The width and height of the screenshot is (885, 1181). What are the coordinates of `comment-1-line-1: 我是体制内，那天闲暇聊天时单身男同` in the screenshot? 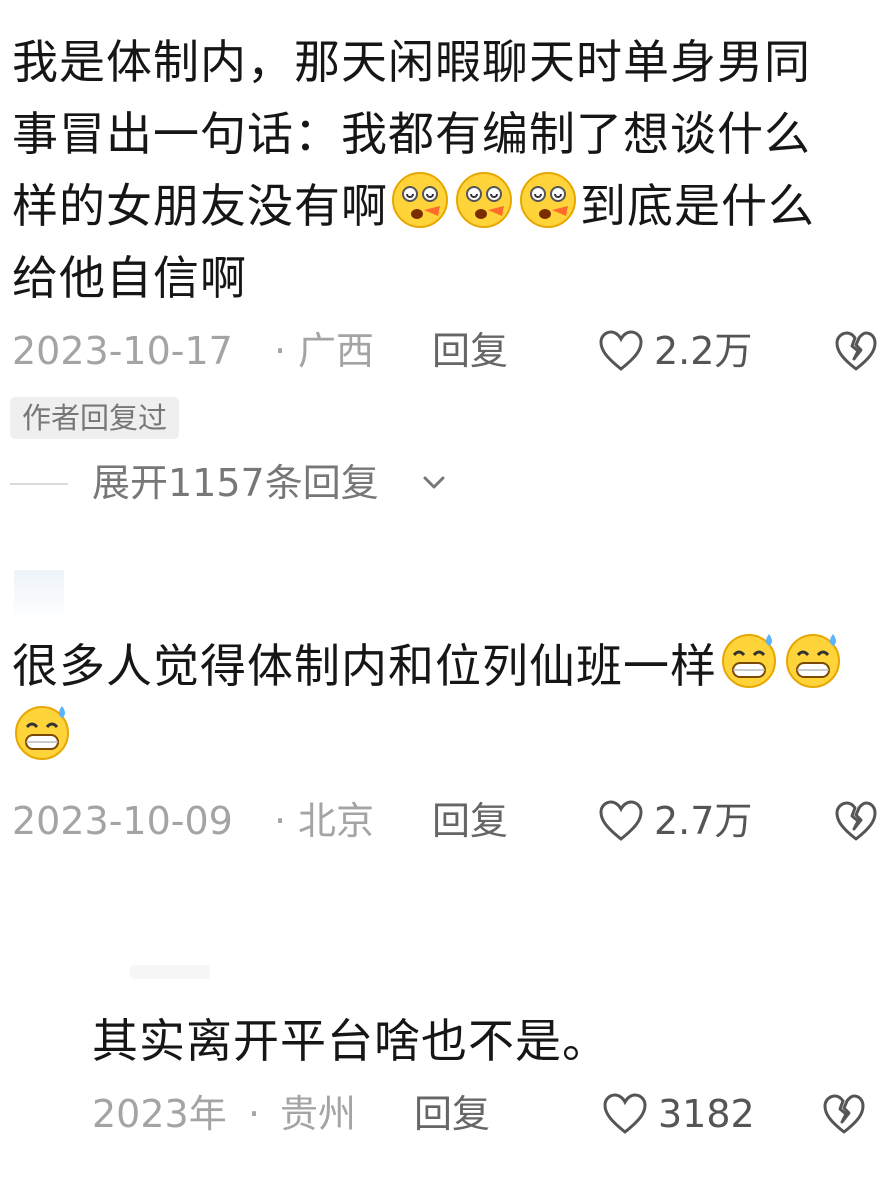 It's located at (411, 62).